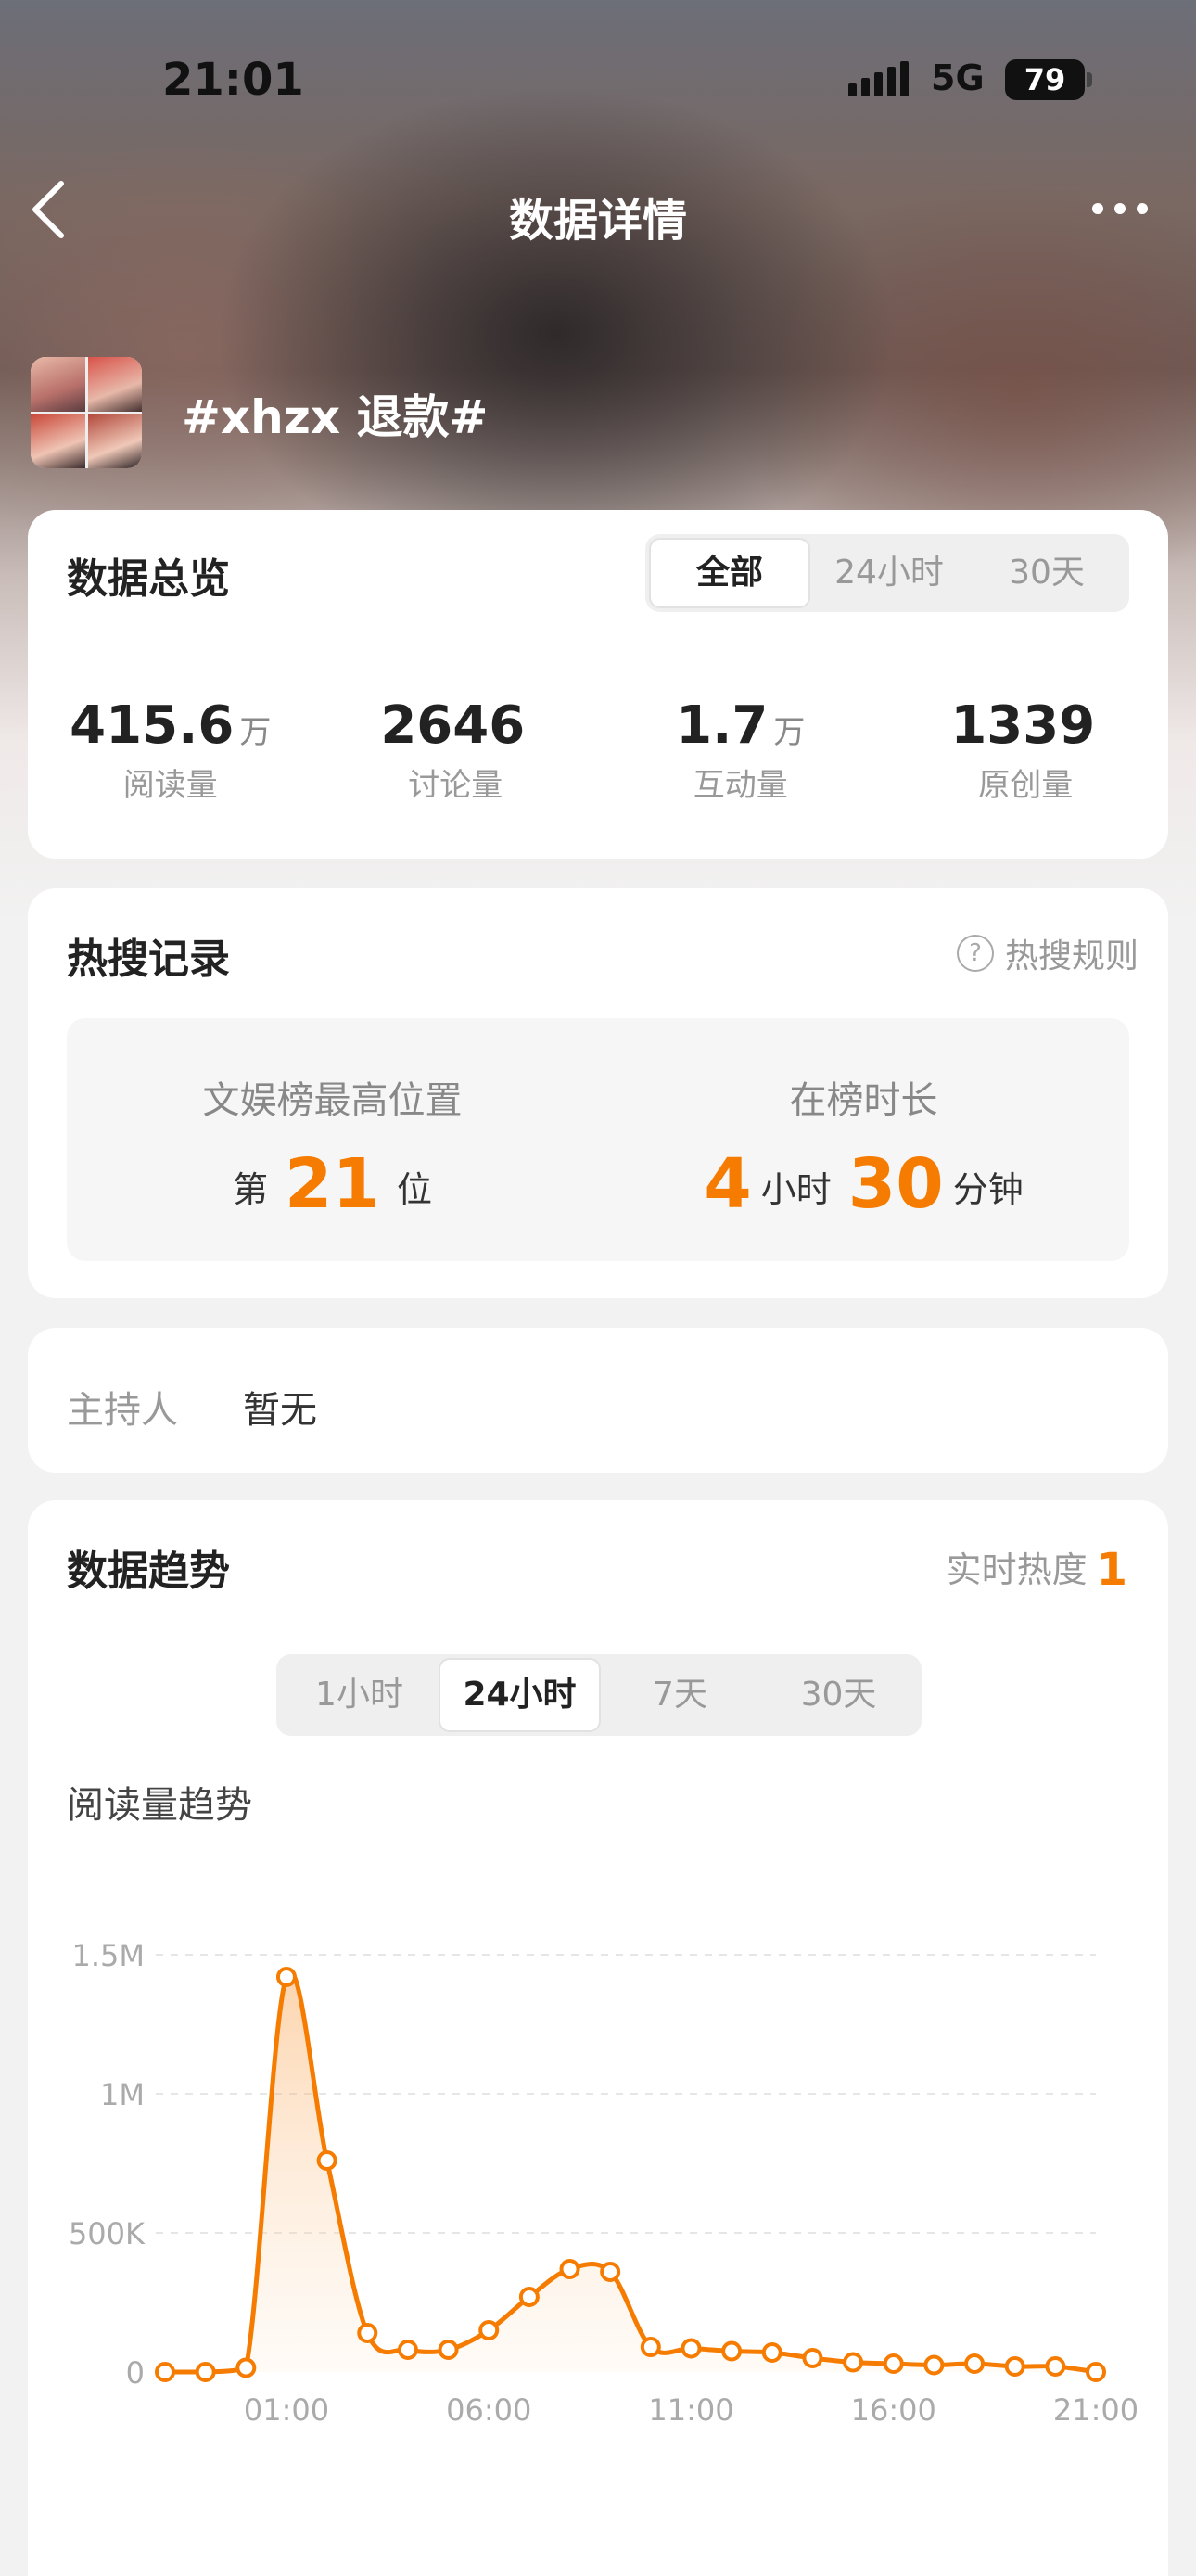 Image resolution: width=1196 pixels, height=2576 pixels. I want to click on tab-7d: 7天, so click(680, 1695).